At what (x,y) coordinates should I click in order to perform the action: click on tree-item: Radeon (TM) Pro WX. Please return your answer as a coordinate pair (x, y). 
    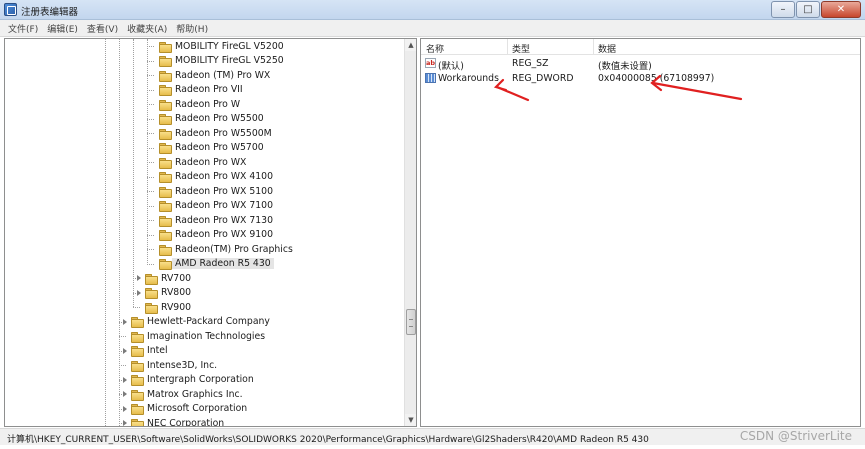
    Looking at the image, I should click on (214, 75).